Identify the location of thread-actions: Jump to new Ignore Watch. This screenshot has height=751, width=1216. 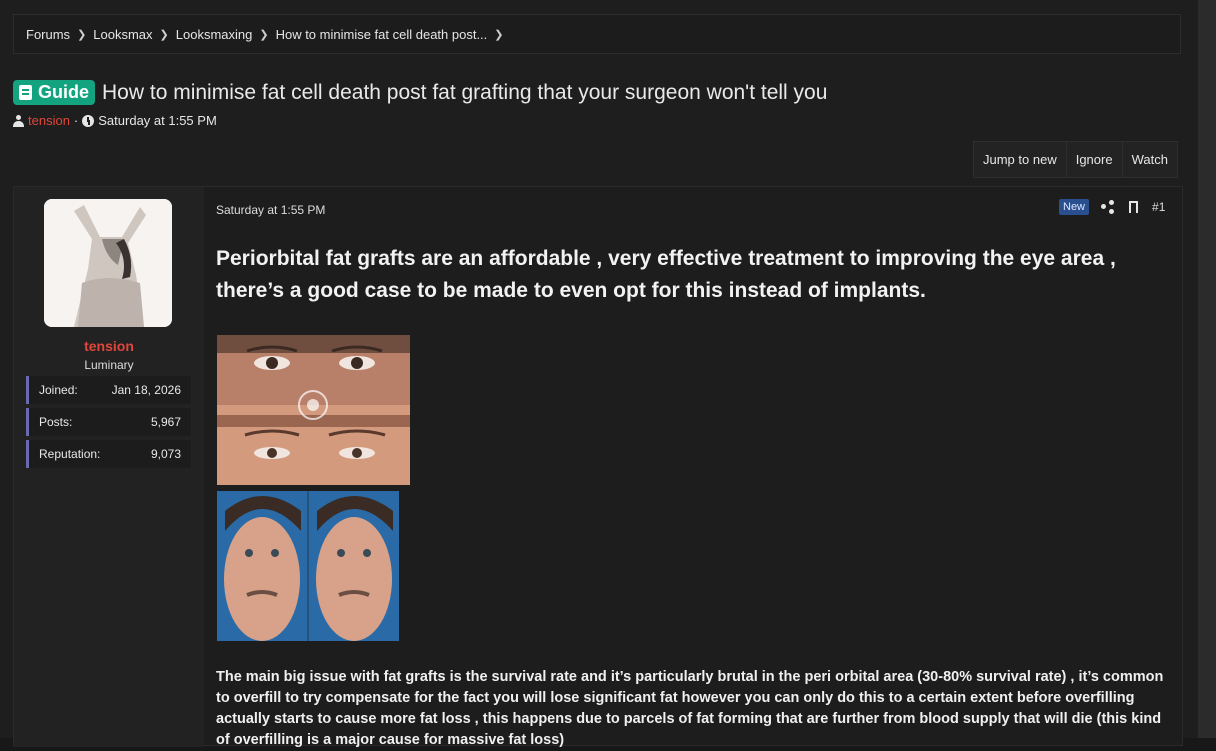
(1075, 159).